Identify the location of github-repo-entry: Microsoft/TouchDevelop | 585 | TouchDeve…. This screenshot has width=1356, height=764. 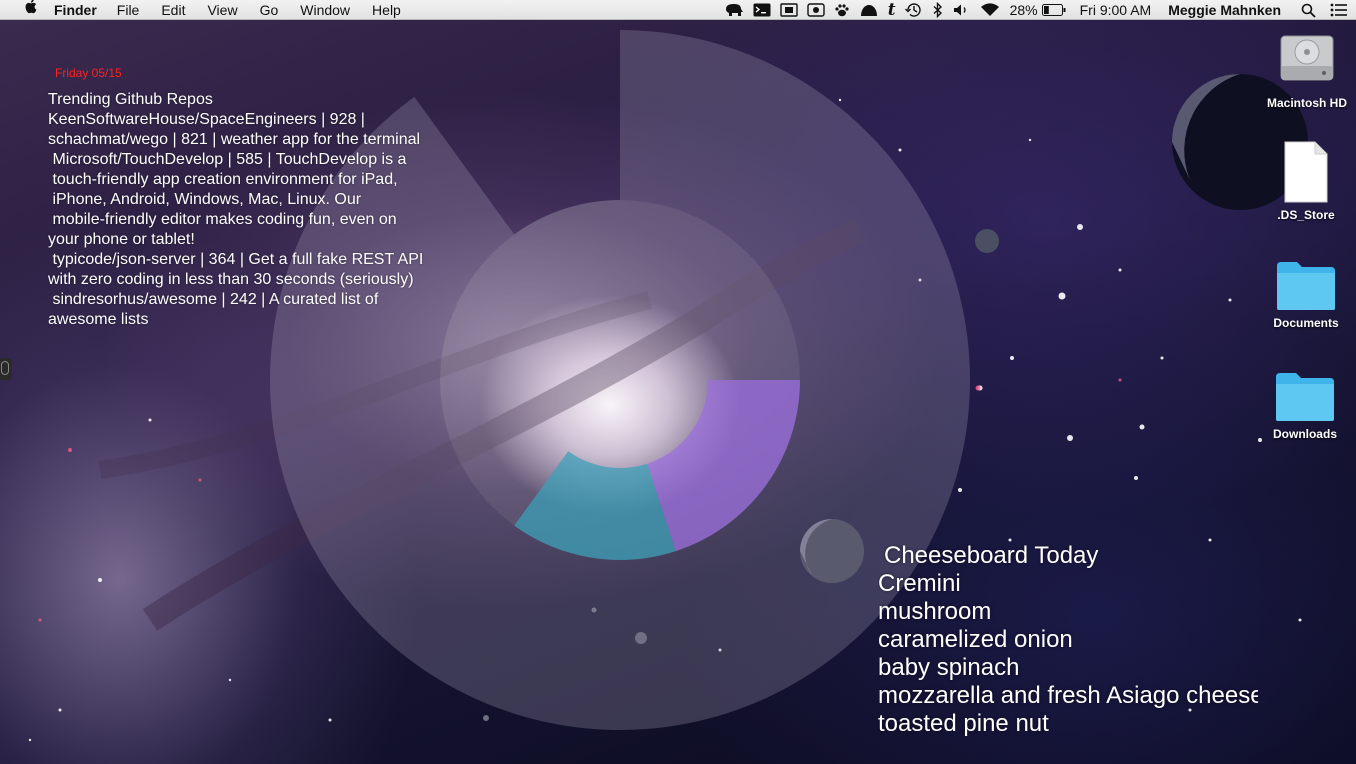
(227, 199).